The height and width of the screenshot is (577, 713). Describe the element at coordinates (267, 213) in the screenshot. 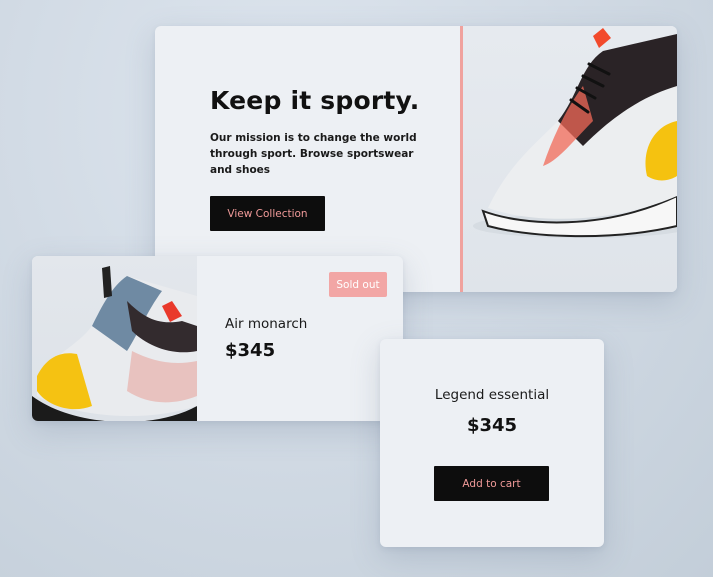

I see `view-collection-button: View Collection` at that location.